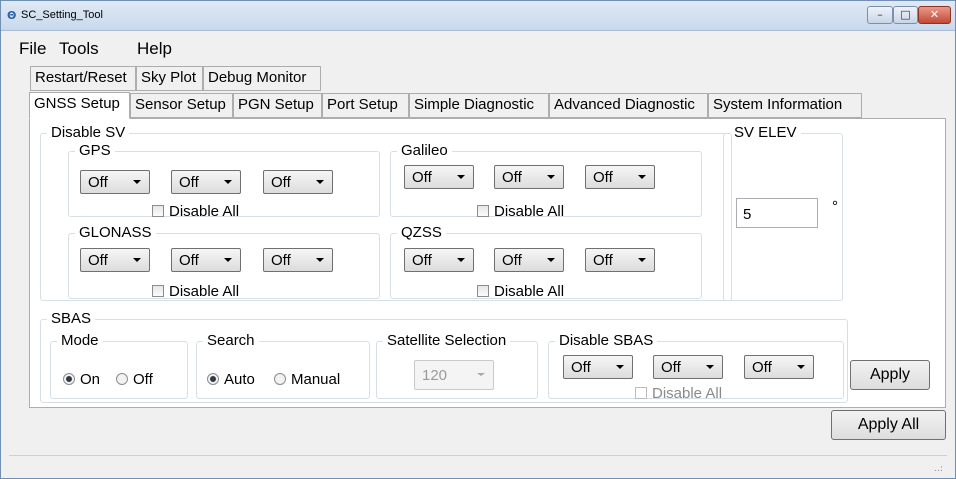  I want to click on disable-sv-label: Disable SV, so click(88, 132).